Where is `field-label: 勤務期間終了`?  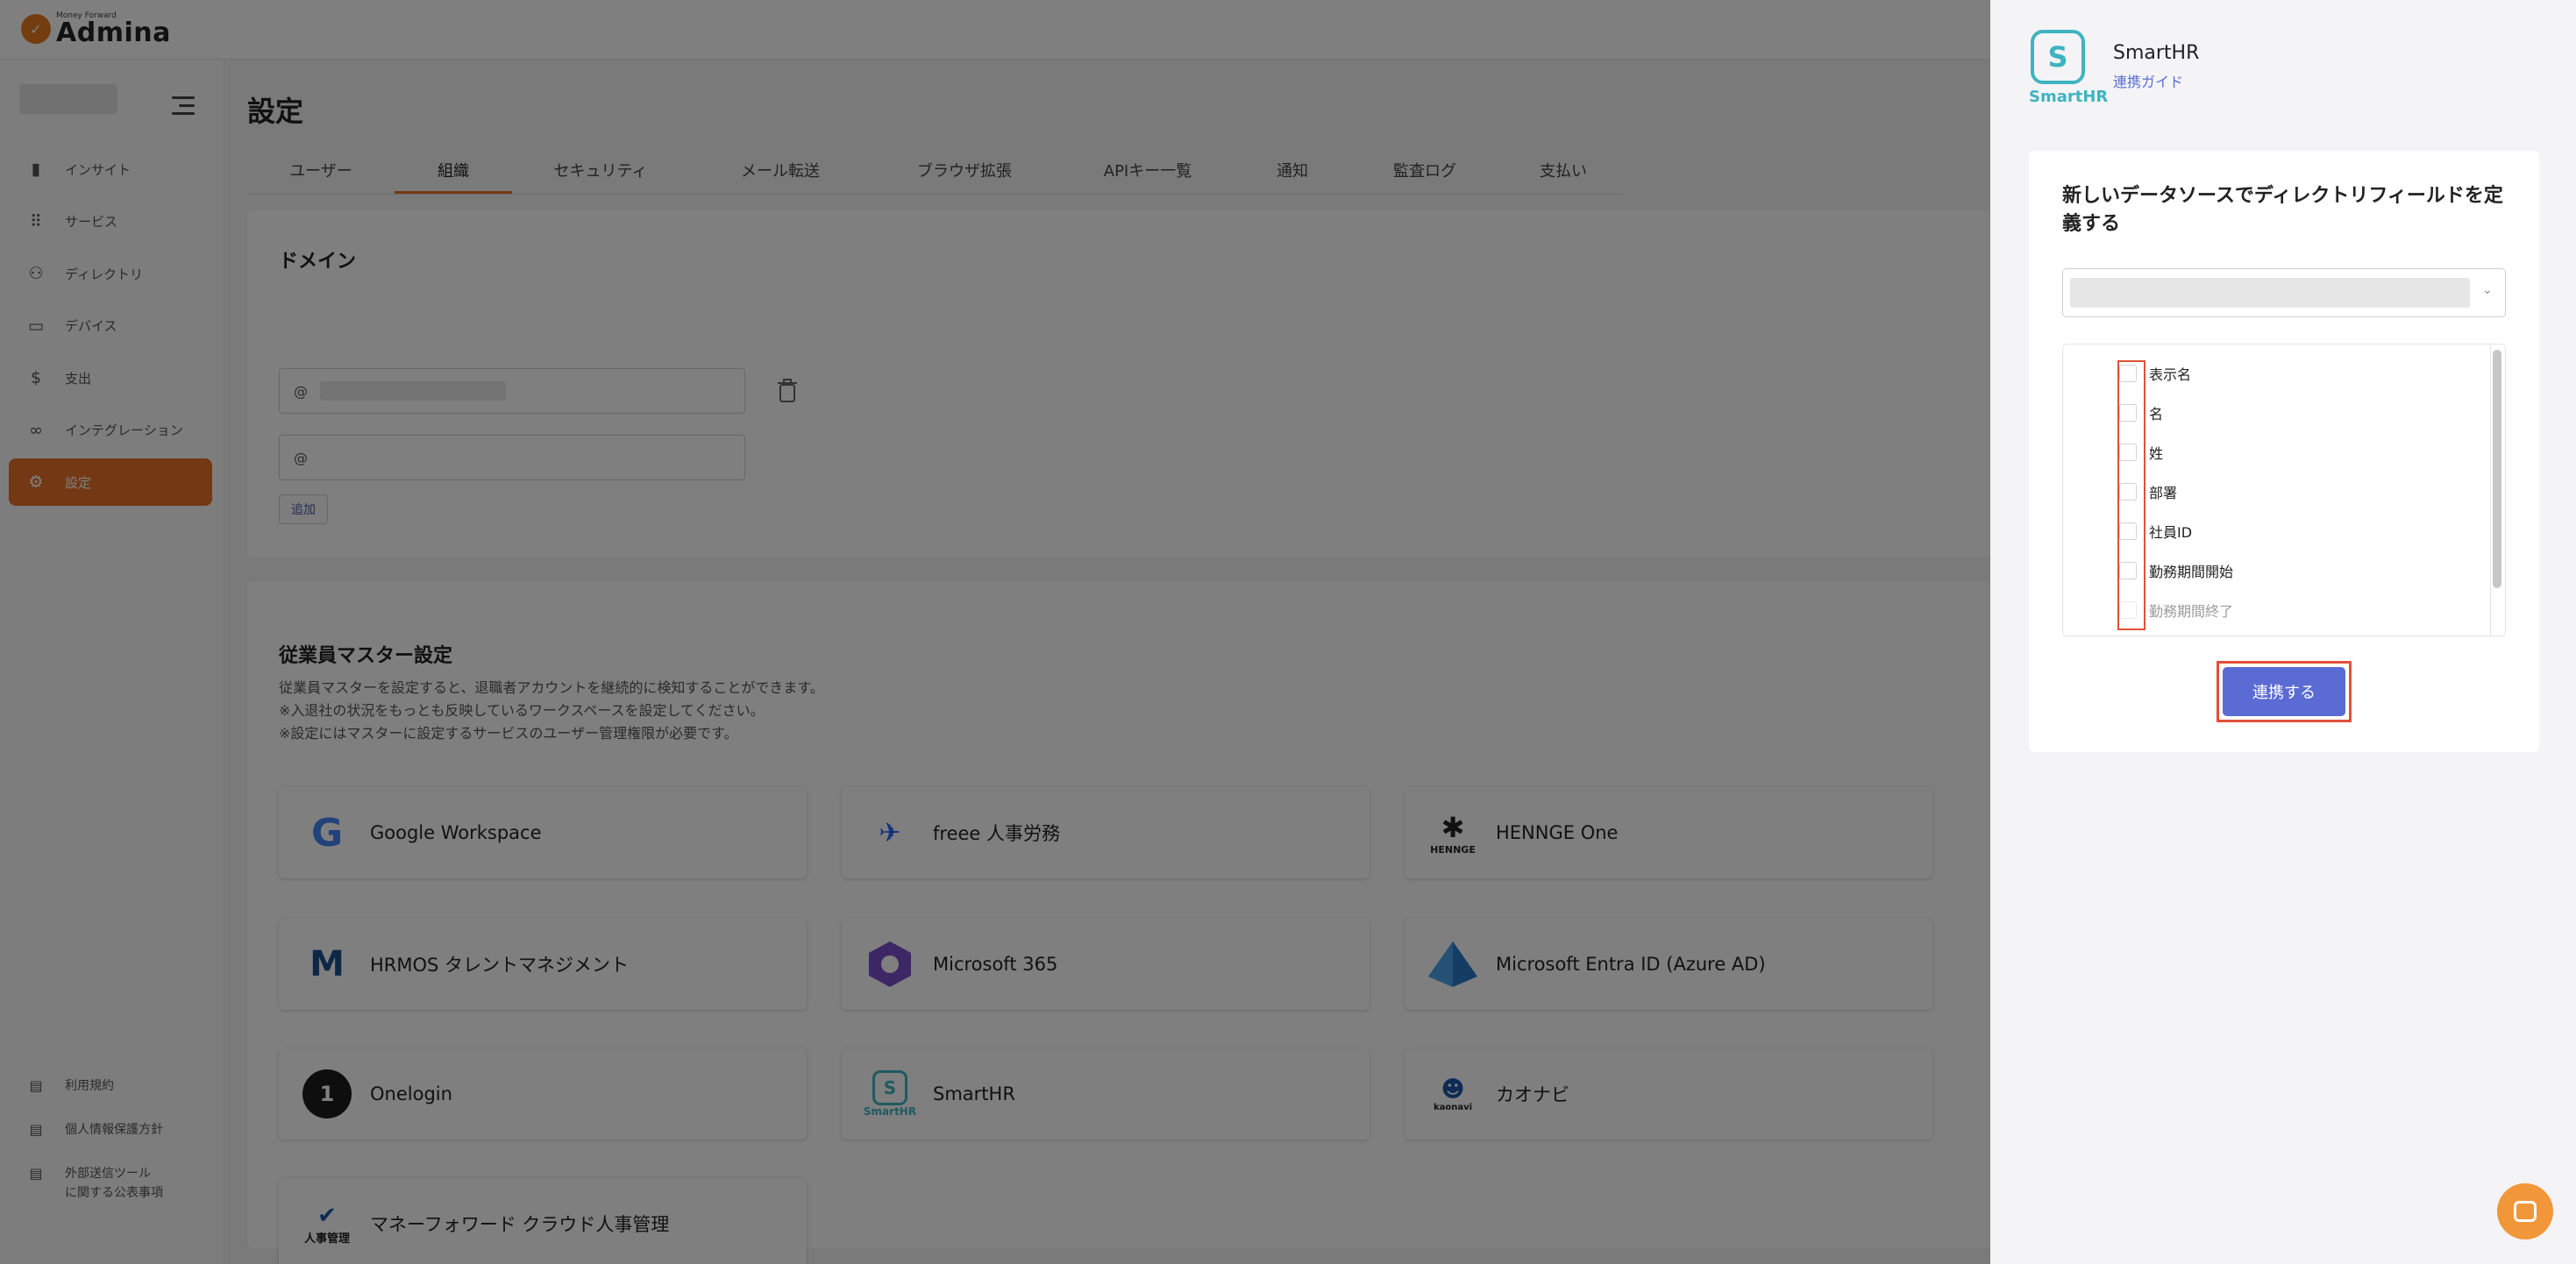
field-label: 勤務期間終了 is located at coordinates (2191, 612).